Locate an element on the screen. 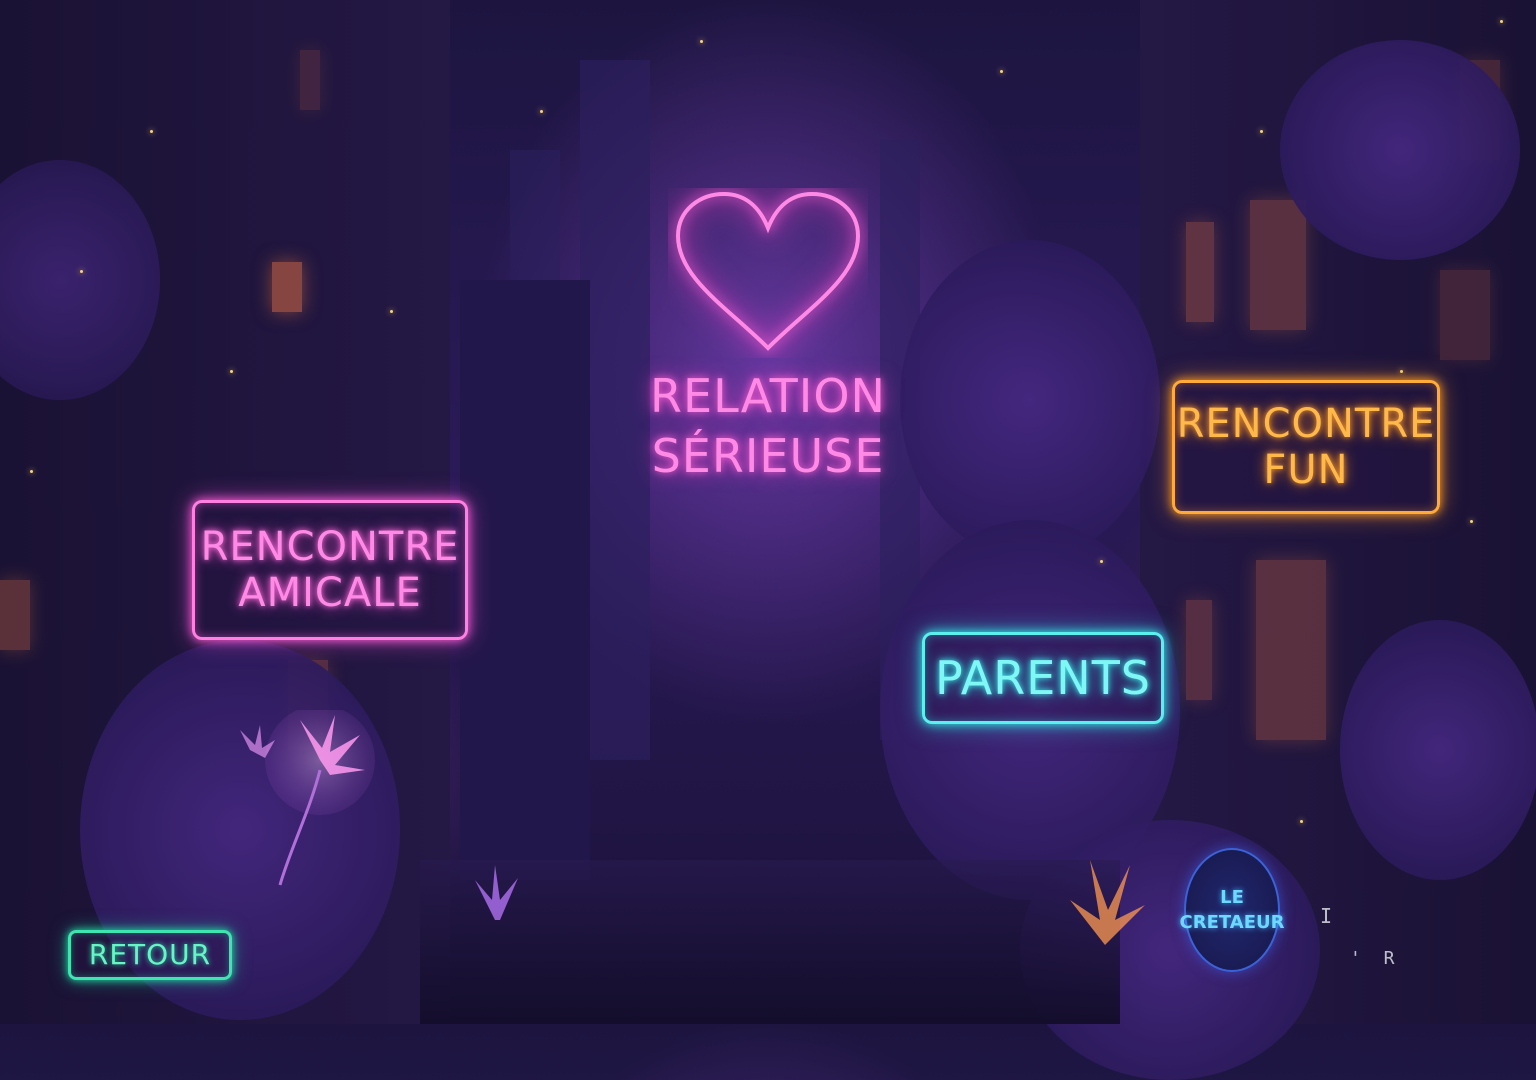 This screenshot has height=1080, width=1536. friendly-meeting-button: RENCONTRE AMICALE is located at coordinates (330, 570).